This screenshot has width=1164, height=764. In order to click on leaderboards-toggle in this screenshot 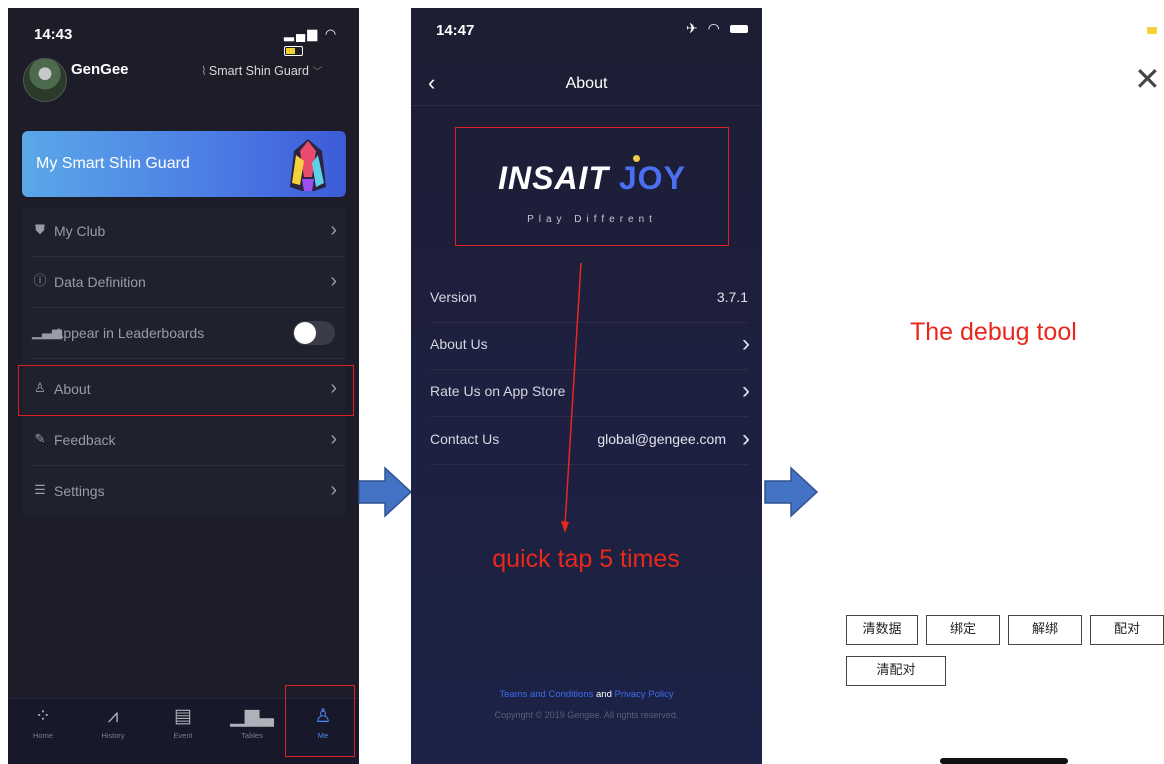, I will do `click(314, 333)`.